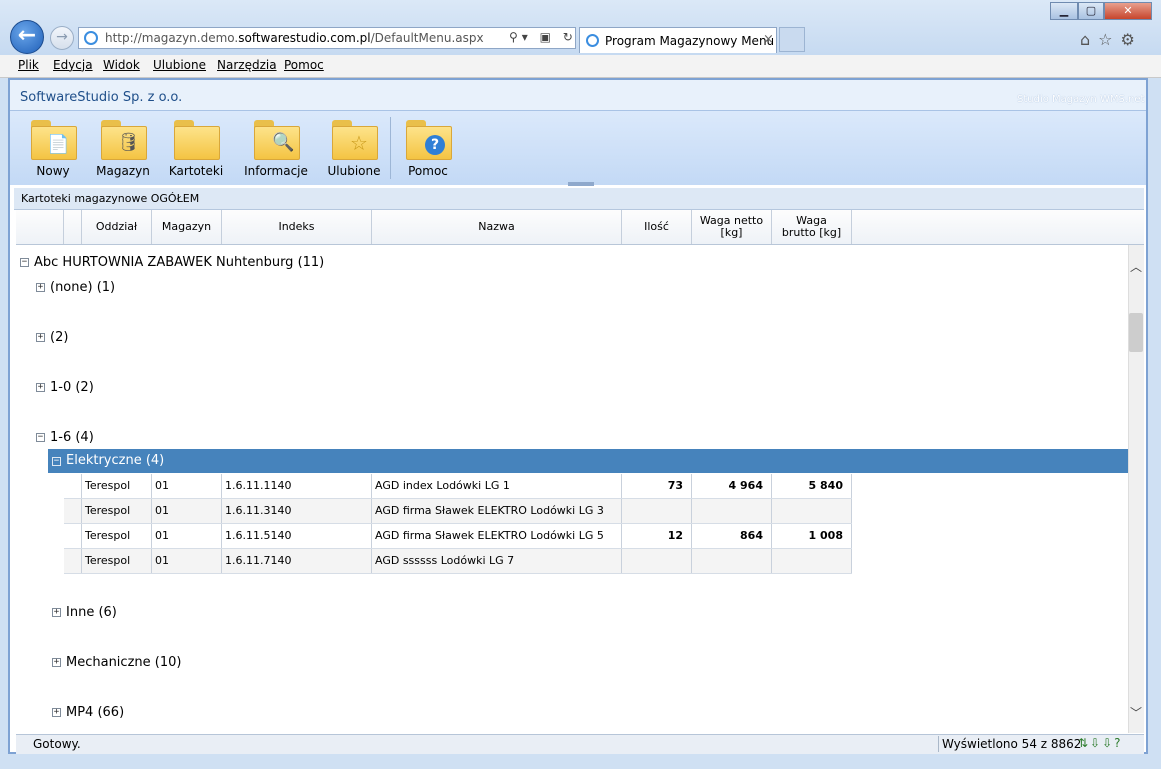 This screenshot has height=769, width=1161. Describe the element at coordinates (497, 227) in the screenshot. I see `header-nazwa: Nazwa` at that location.